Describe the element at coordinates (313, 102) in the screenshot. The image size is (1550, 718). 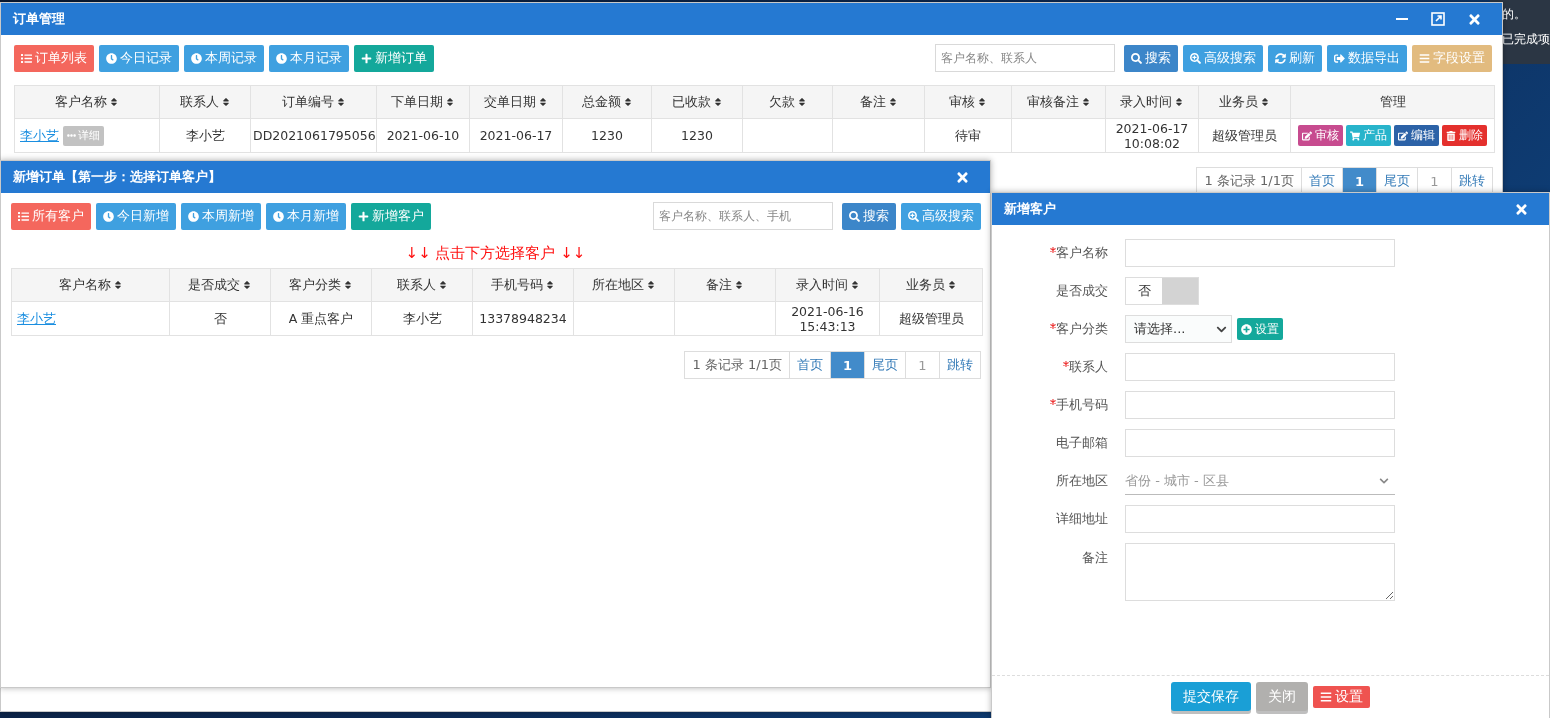
I see `column-header: 订单编号` at that location.